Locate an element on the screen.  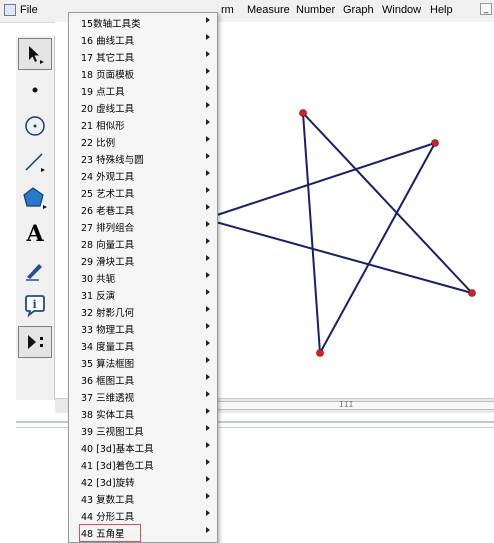
submenu-item: 37 三维透视 is located at coordinates (143, 396).